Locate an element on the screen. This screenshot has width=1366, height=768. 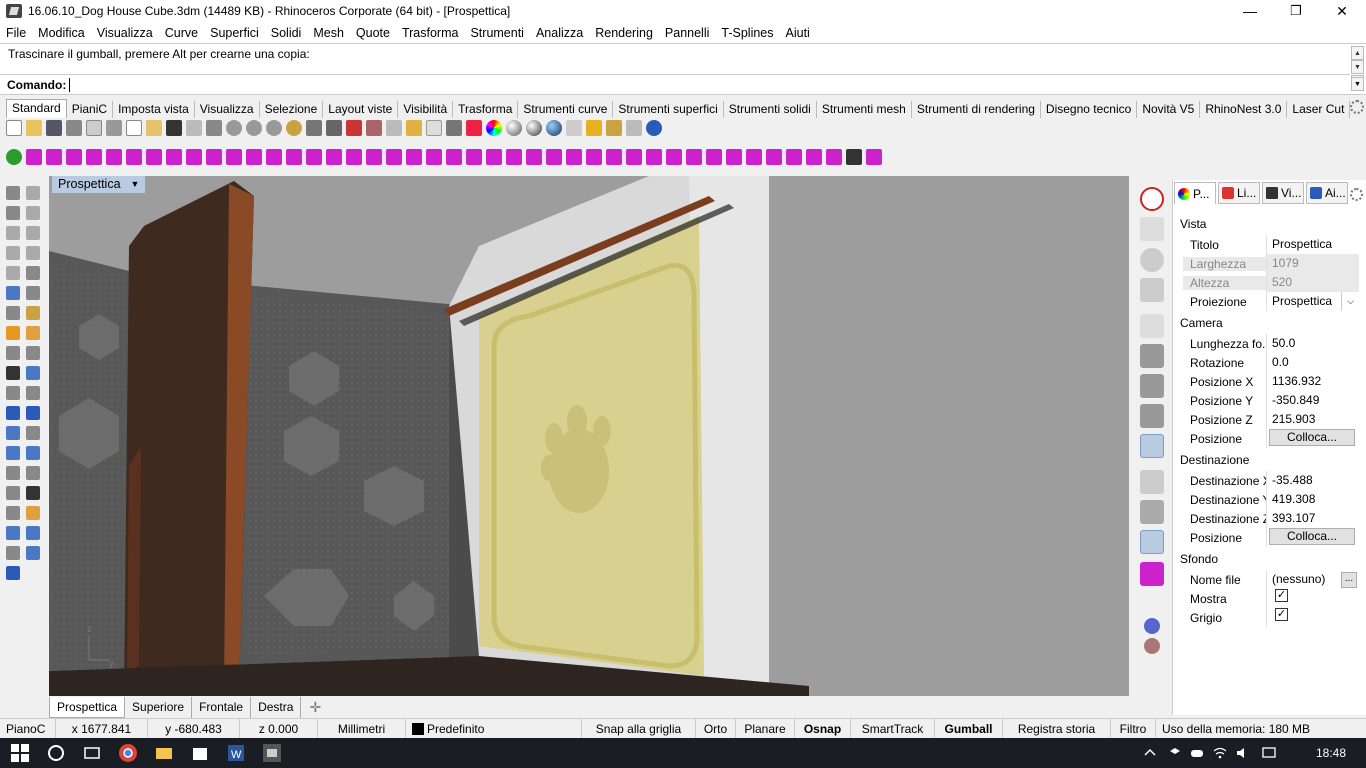
status-filtro: Filtro is located at coordinates (1133, 728).